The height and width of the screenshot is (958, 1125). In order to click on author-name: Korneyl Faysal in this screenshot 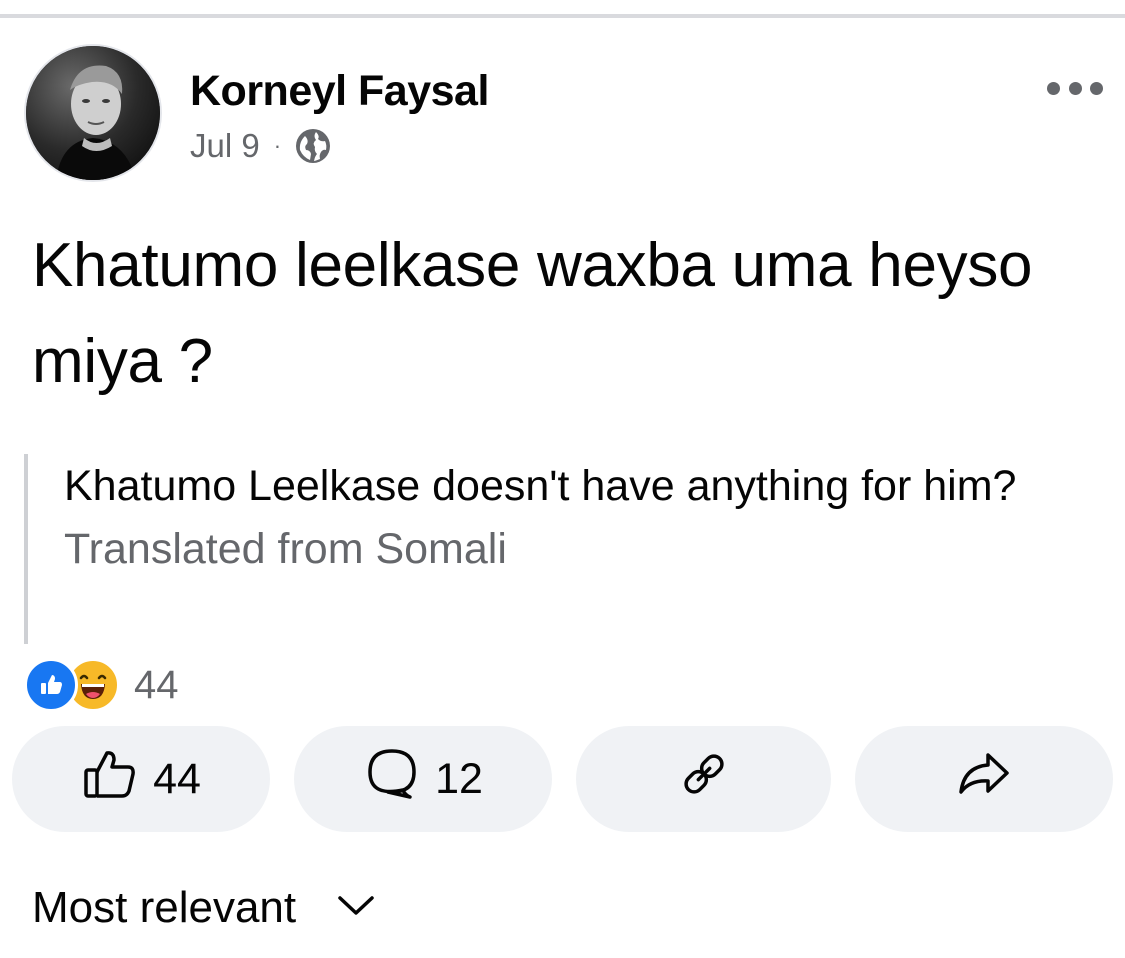, I will do `click(339, 91)`.